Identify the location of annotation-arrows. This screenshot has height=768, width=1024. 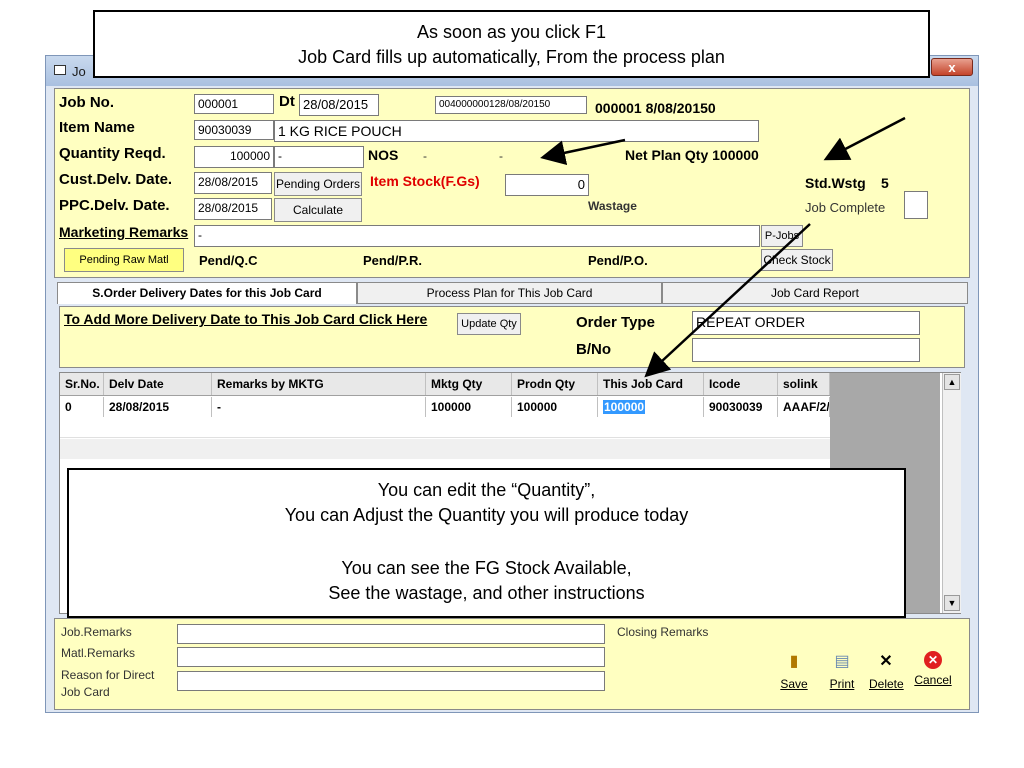
(723, 247).